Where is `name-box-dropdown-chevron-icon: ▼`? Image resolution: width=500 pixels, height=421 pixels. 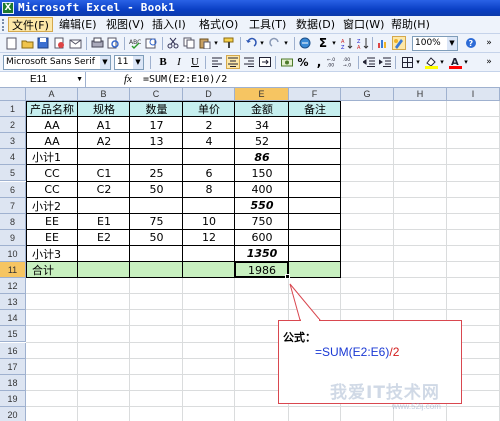
name-box-dropdown-chevron-icon: ▼ is located at coordinates (79, 79).